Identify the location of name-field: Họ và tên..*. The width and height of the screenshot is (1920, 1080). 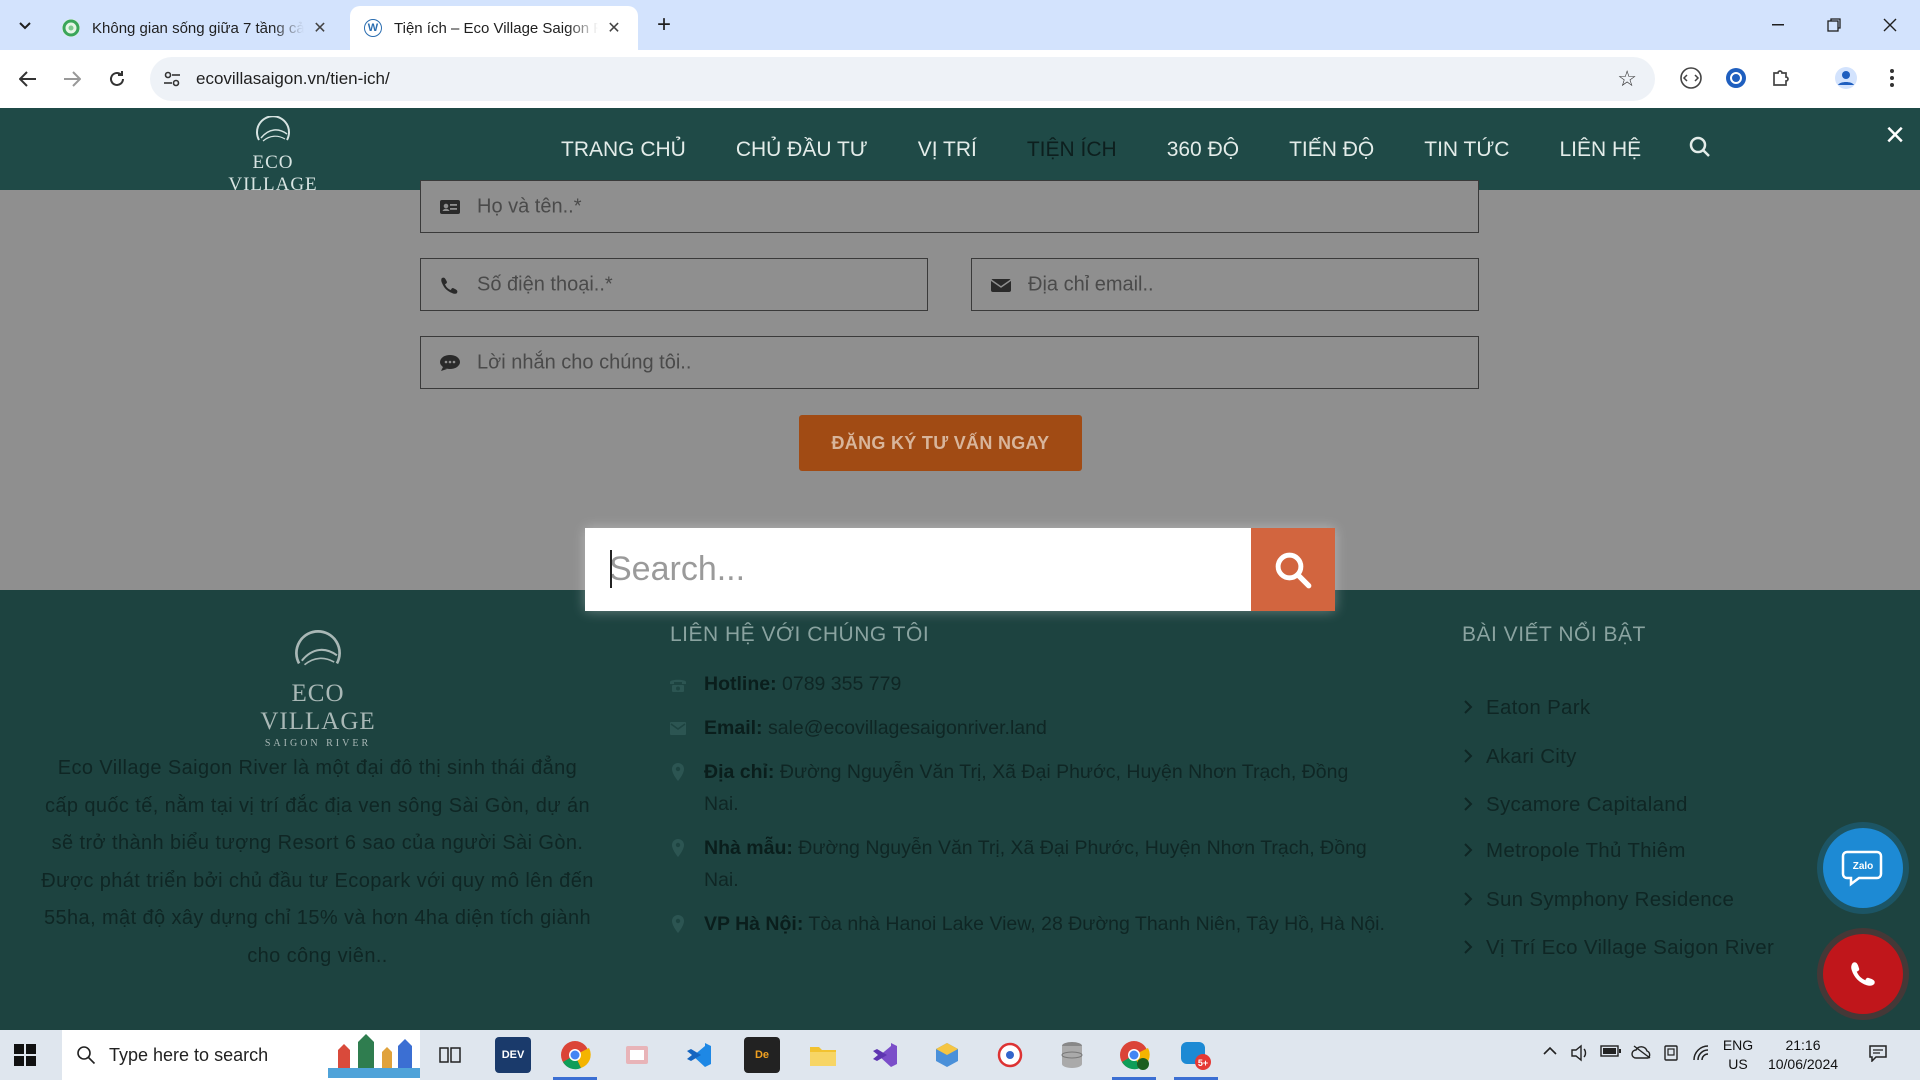
(949, 206).